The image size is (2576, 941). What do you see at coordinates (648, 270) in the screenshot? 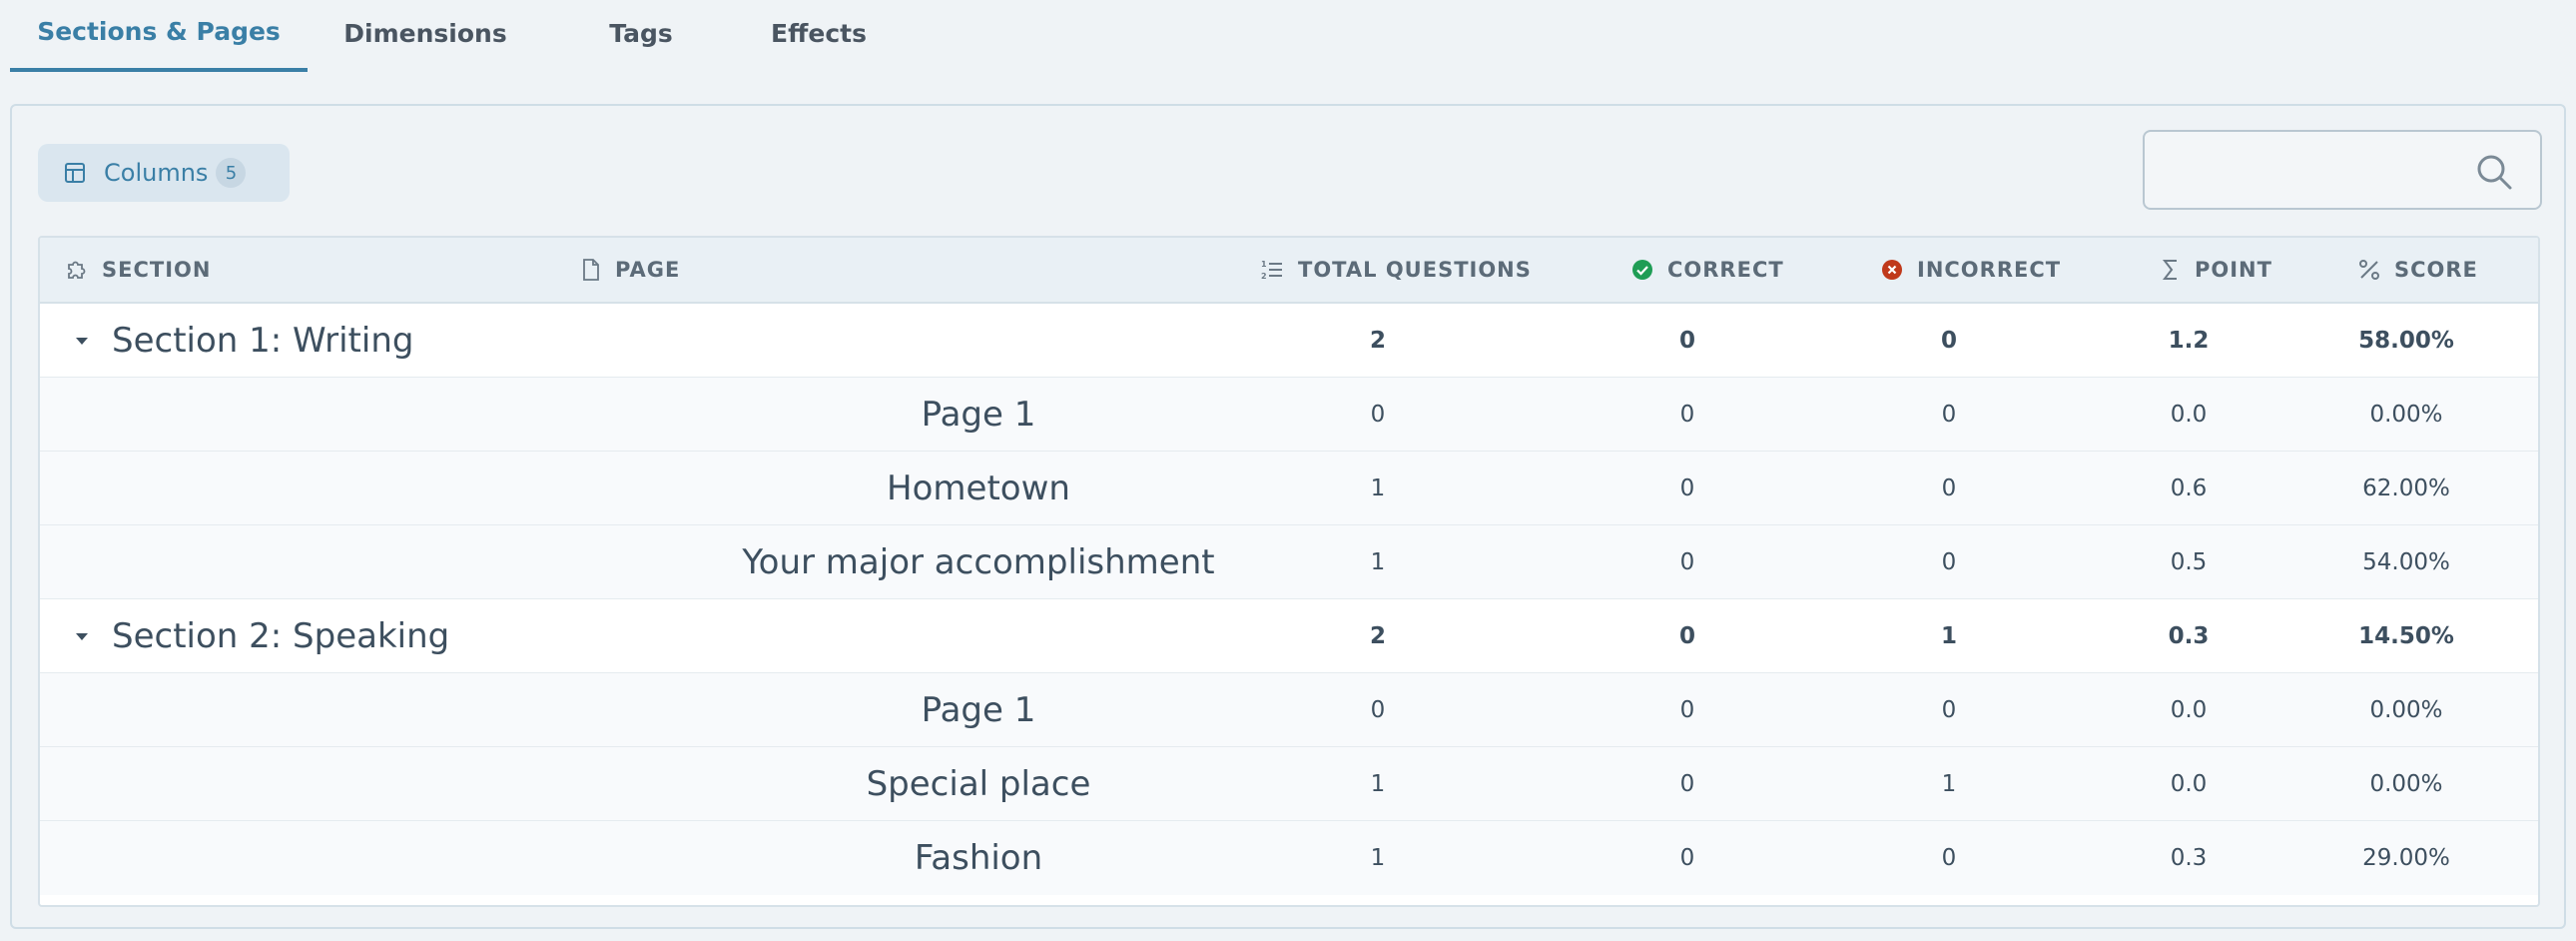
I see `header-page-label: PAGE` at bounding box center [648, 270].